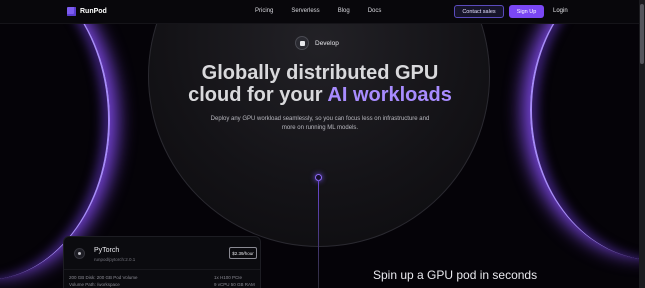 The height and width of the screenshot is (288, 645). Describe the element at coordinates (375, 11) in the screenshot. I see `nav-link-docs: Docs` at that location.